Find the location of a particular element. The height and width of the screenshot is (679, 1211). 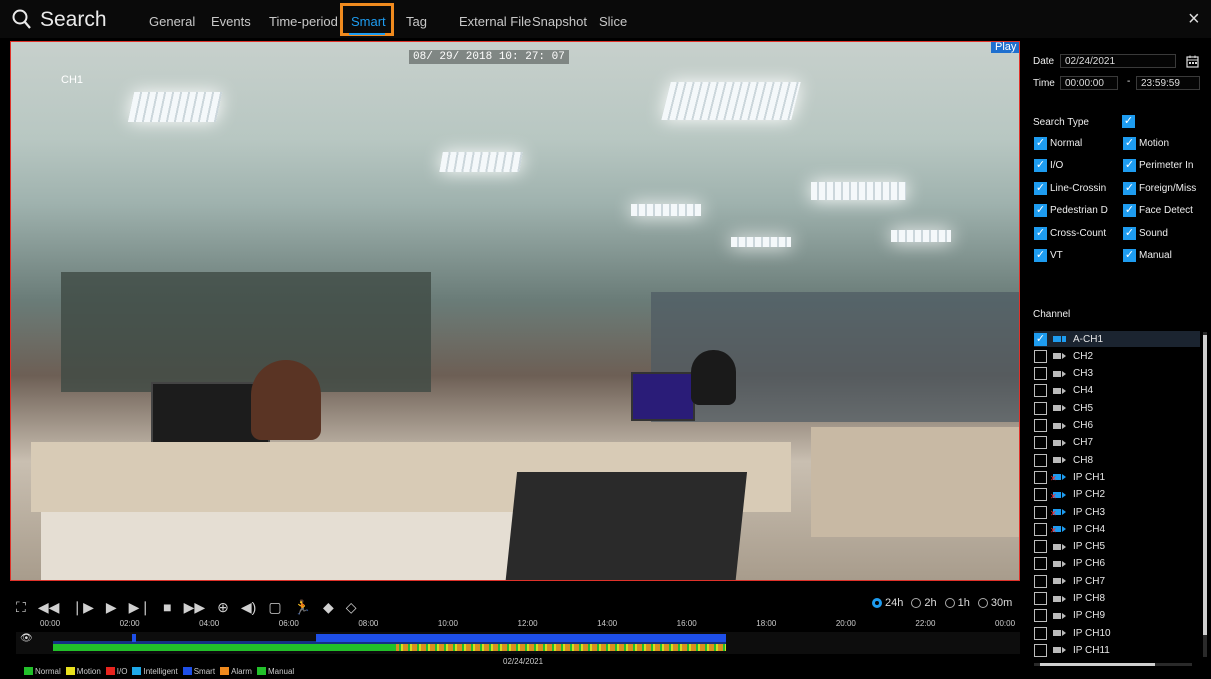

search-type-option: ✓ I/O is located at coordinates (1077, 166).